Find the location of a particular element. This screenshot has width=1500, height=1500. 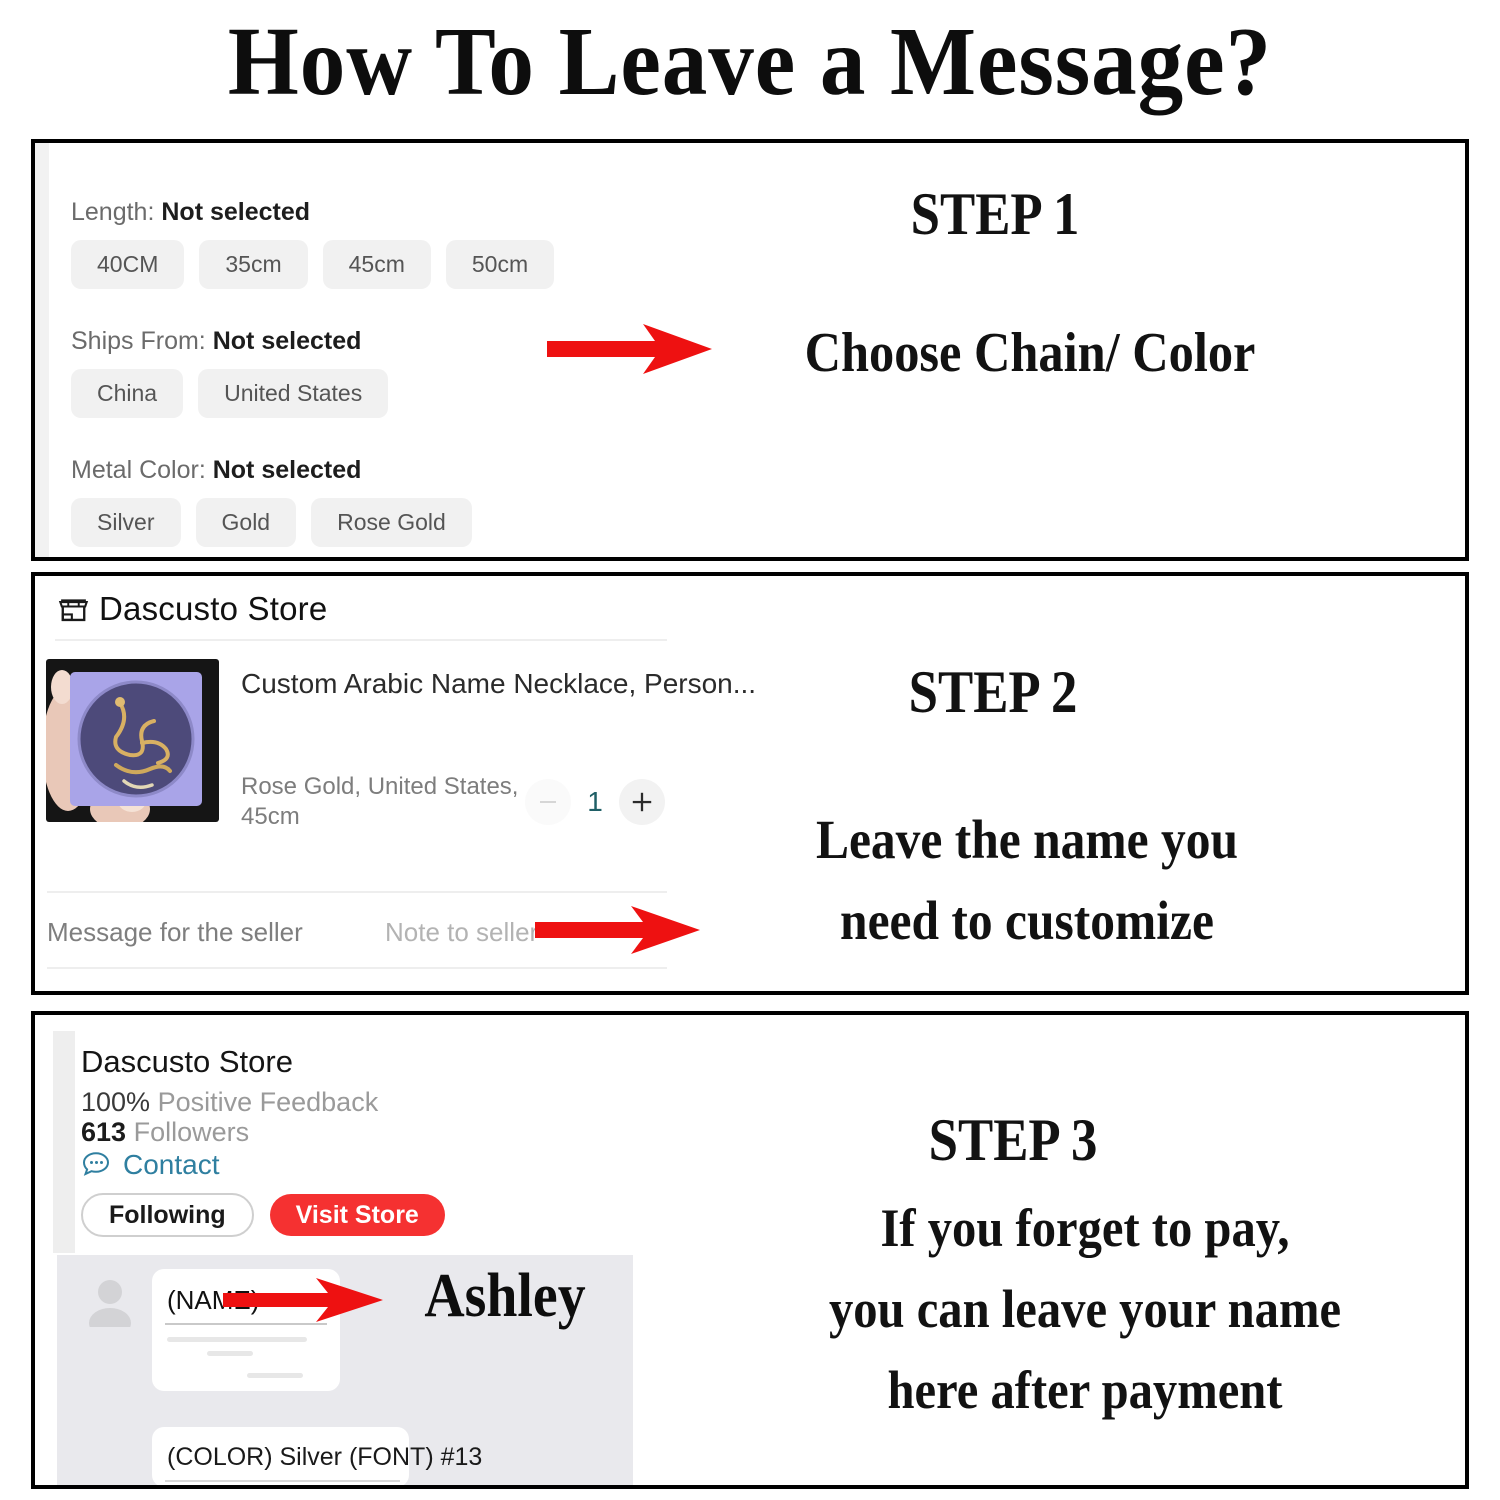

product-variant: Rose Gold, United States, 45cm is located at coordinates (379, 802).